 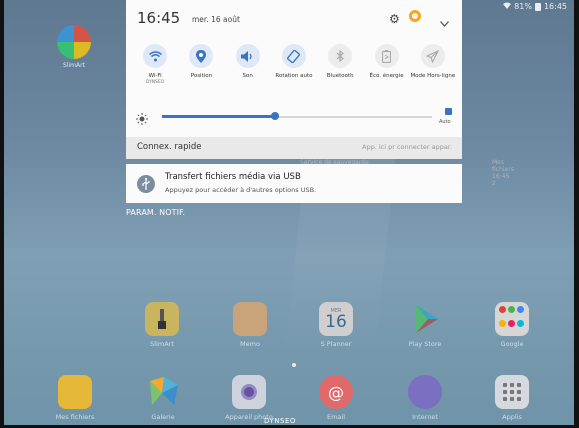 I want to click on calendar-icon: MER 16, so click(x=336, y=319).